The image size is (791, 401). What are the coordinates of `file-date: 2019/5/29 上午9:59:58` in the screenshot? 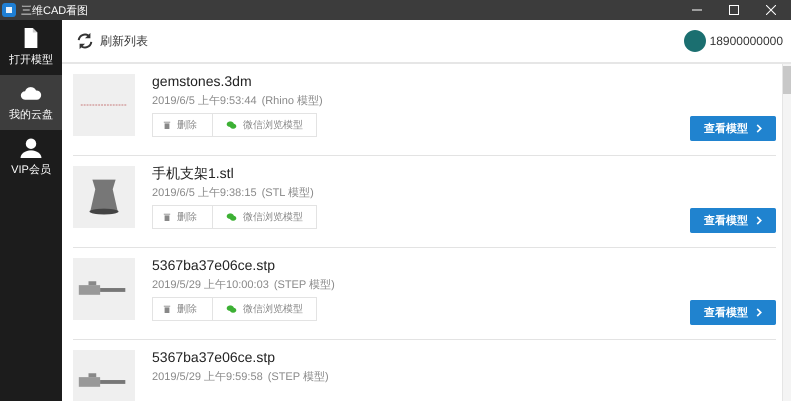 It's located at (207, 377).